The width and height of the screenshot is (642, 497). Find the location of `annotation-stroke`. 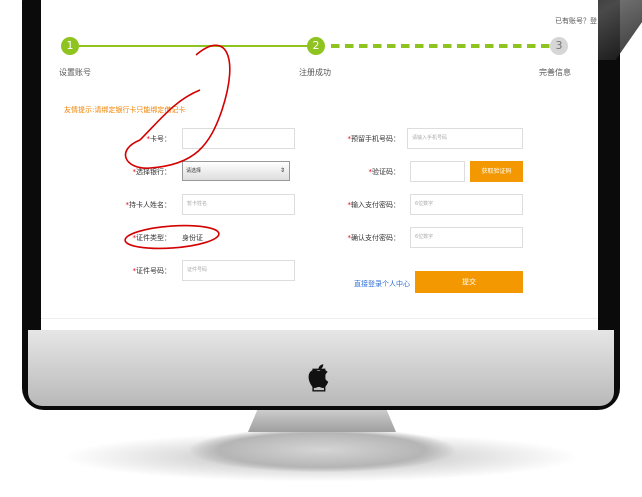

annotation-stroke is located at coordinates (170, 115).